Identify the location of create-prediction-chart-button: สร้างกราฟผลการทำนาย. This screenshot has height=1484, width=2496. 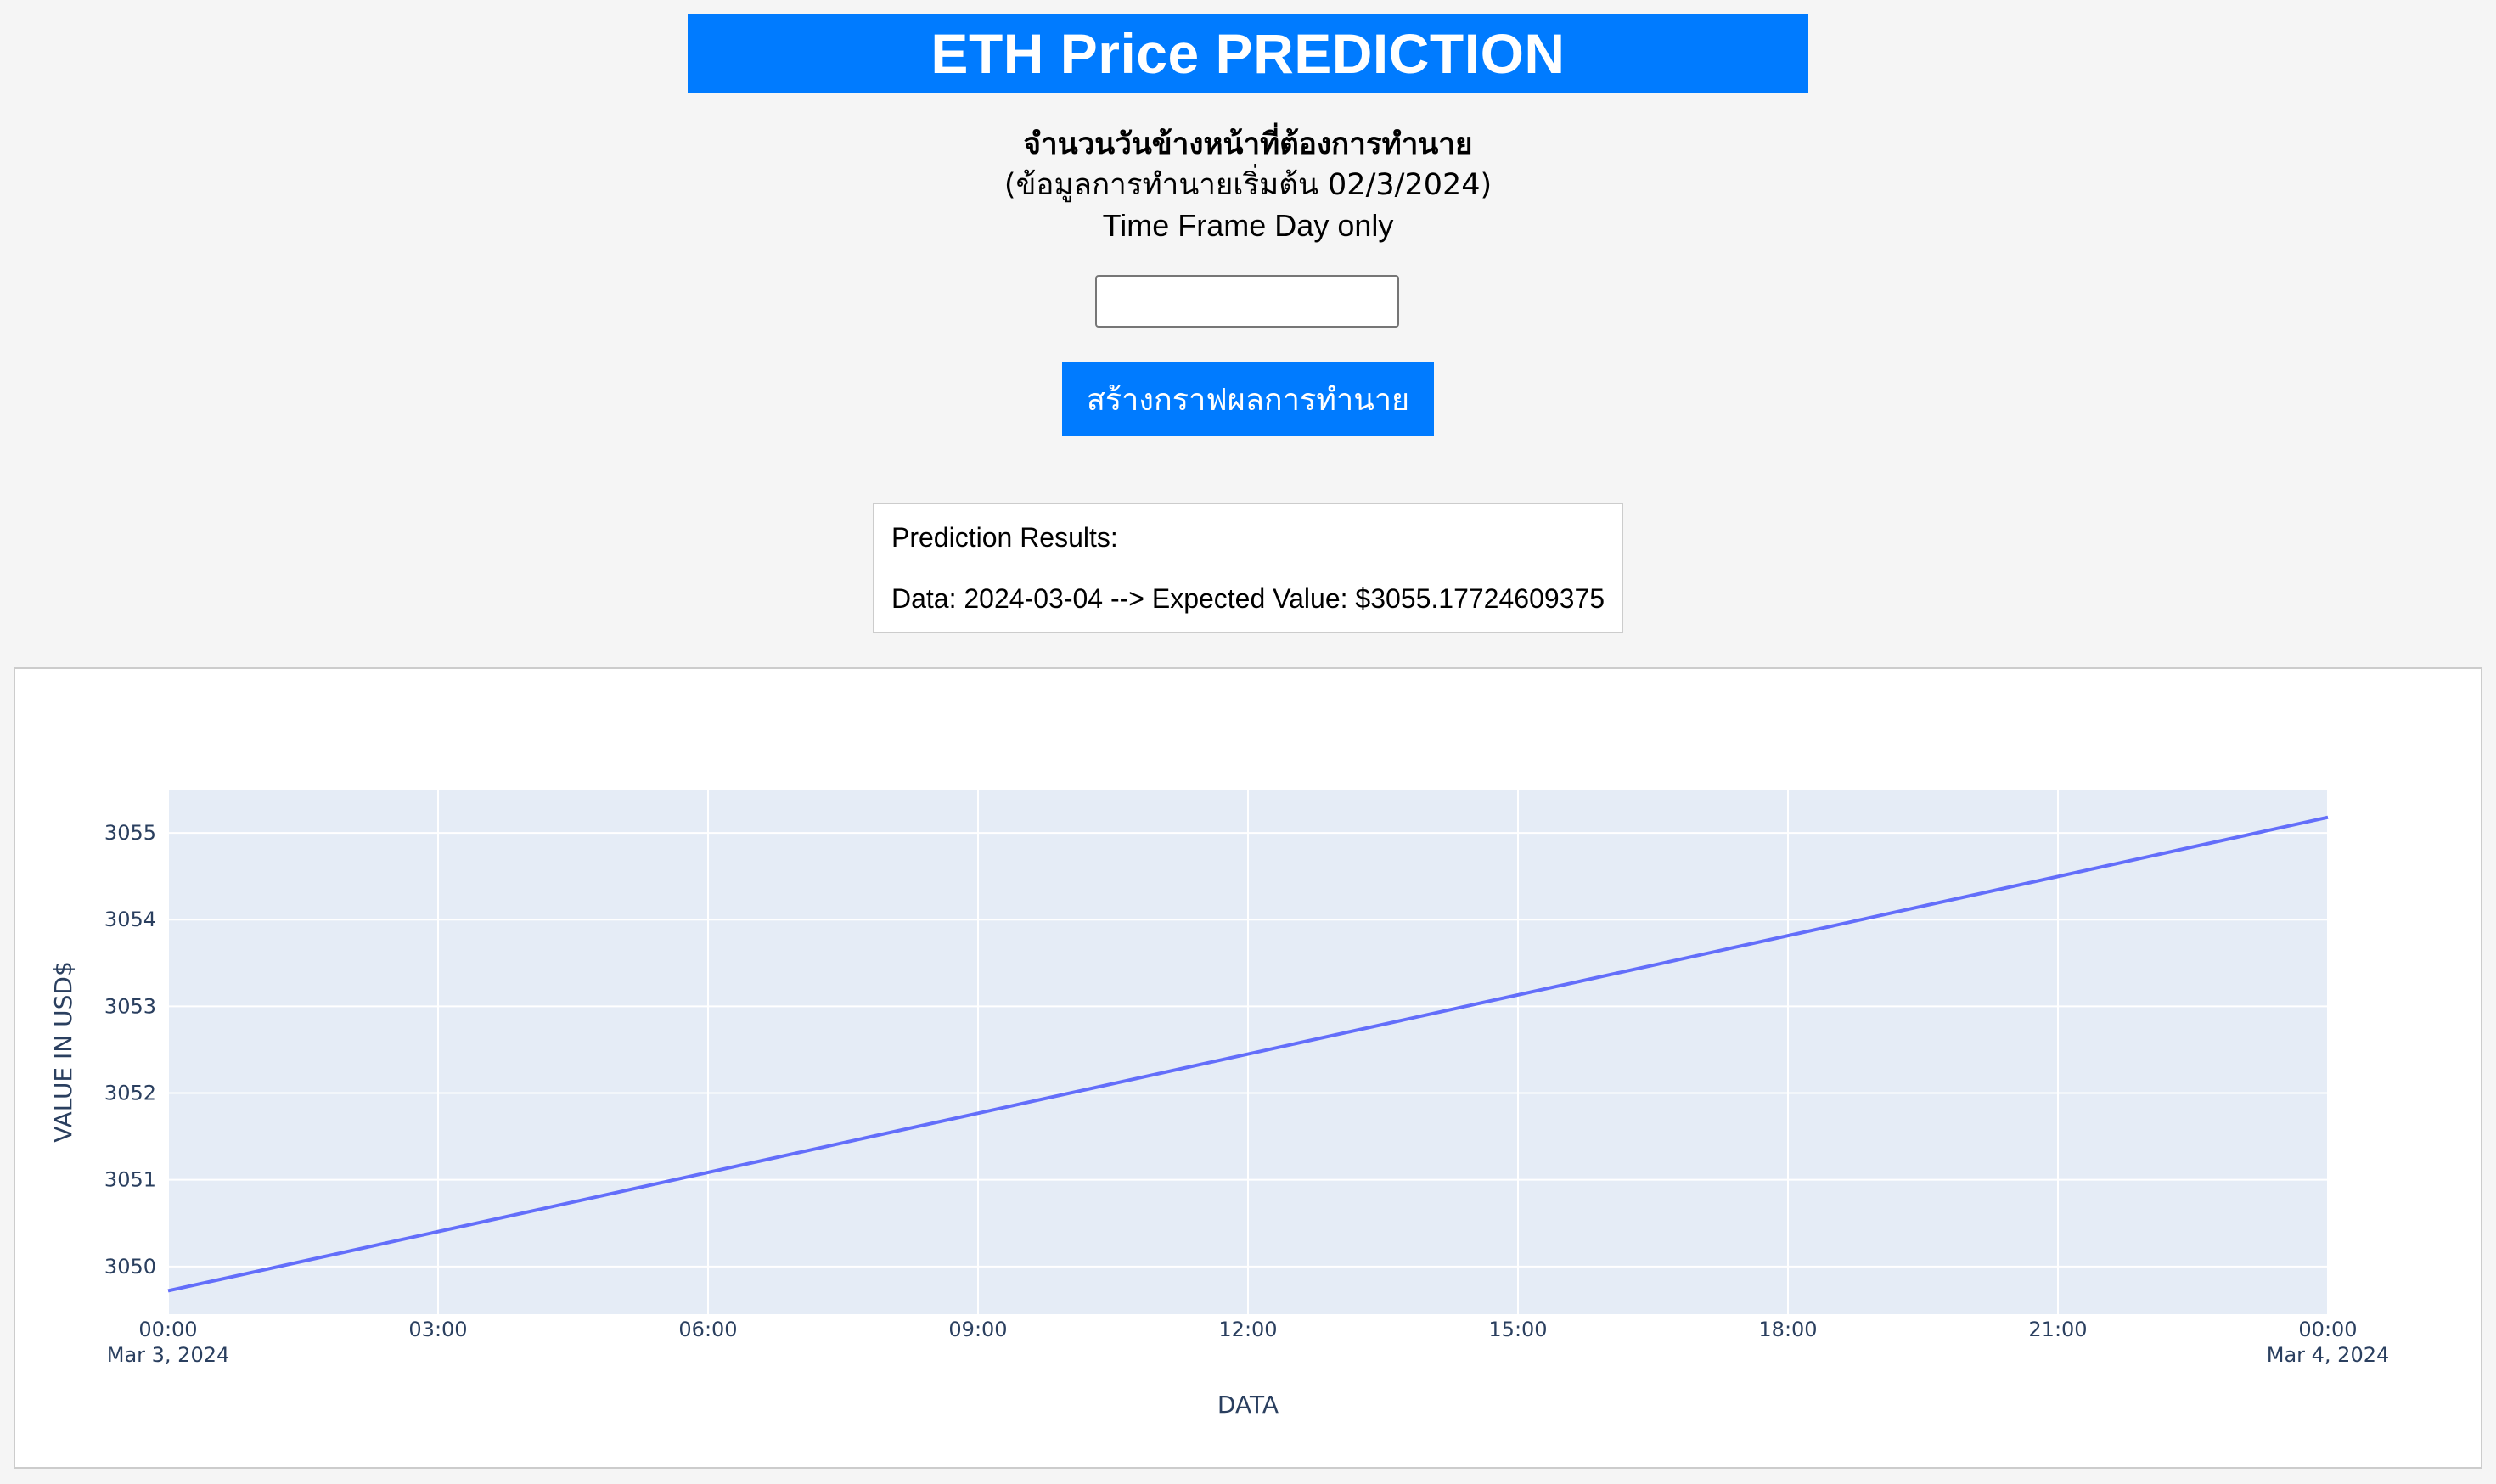
(1248, 399).